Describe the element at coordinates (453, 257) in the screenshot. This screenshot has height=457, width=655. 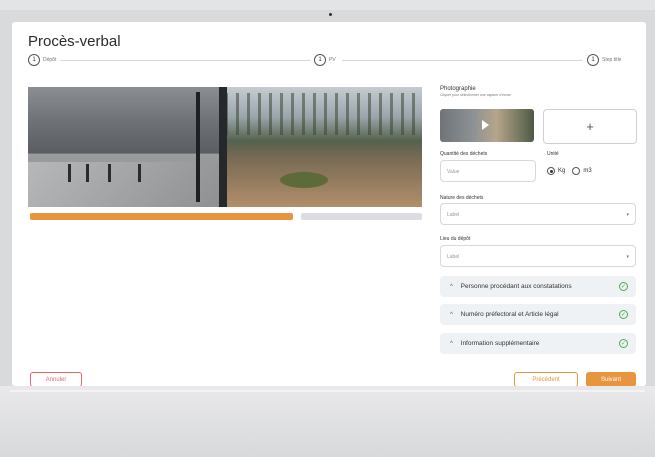
I see `location-placeholder: Label` at that location.